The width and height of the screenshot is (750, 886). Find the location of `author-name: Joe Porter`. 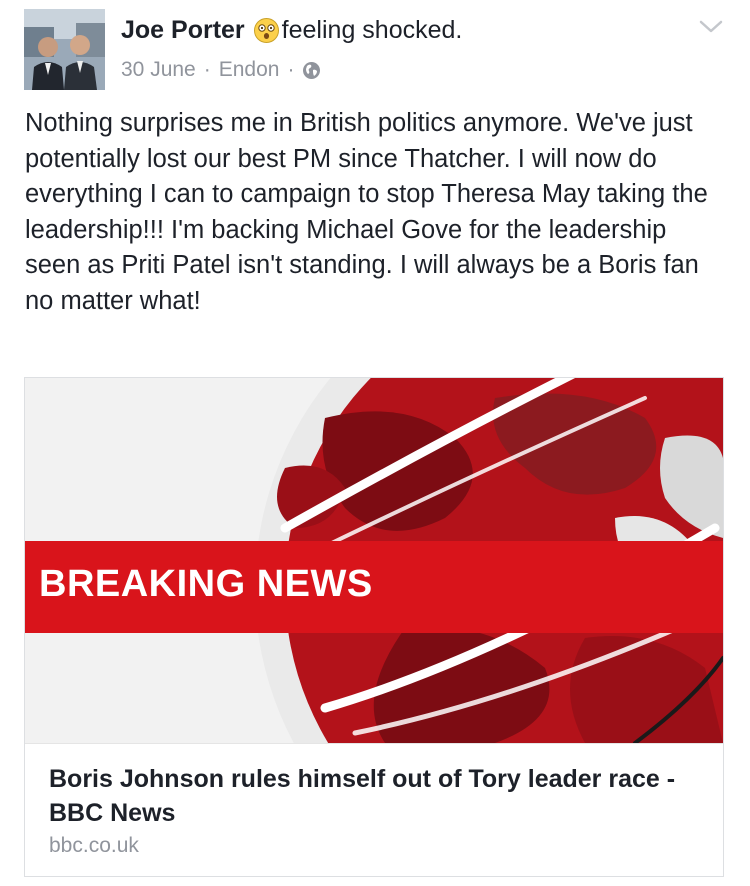

author-name: Joe Porter is located at coordinates (183, 30).